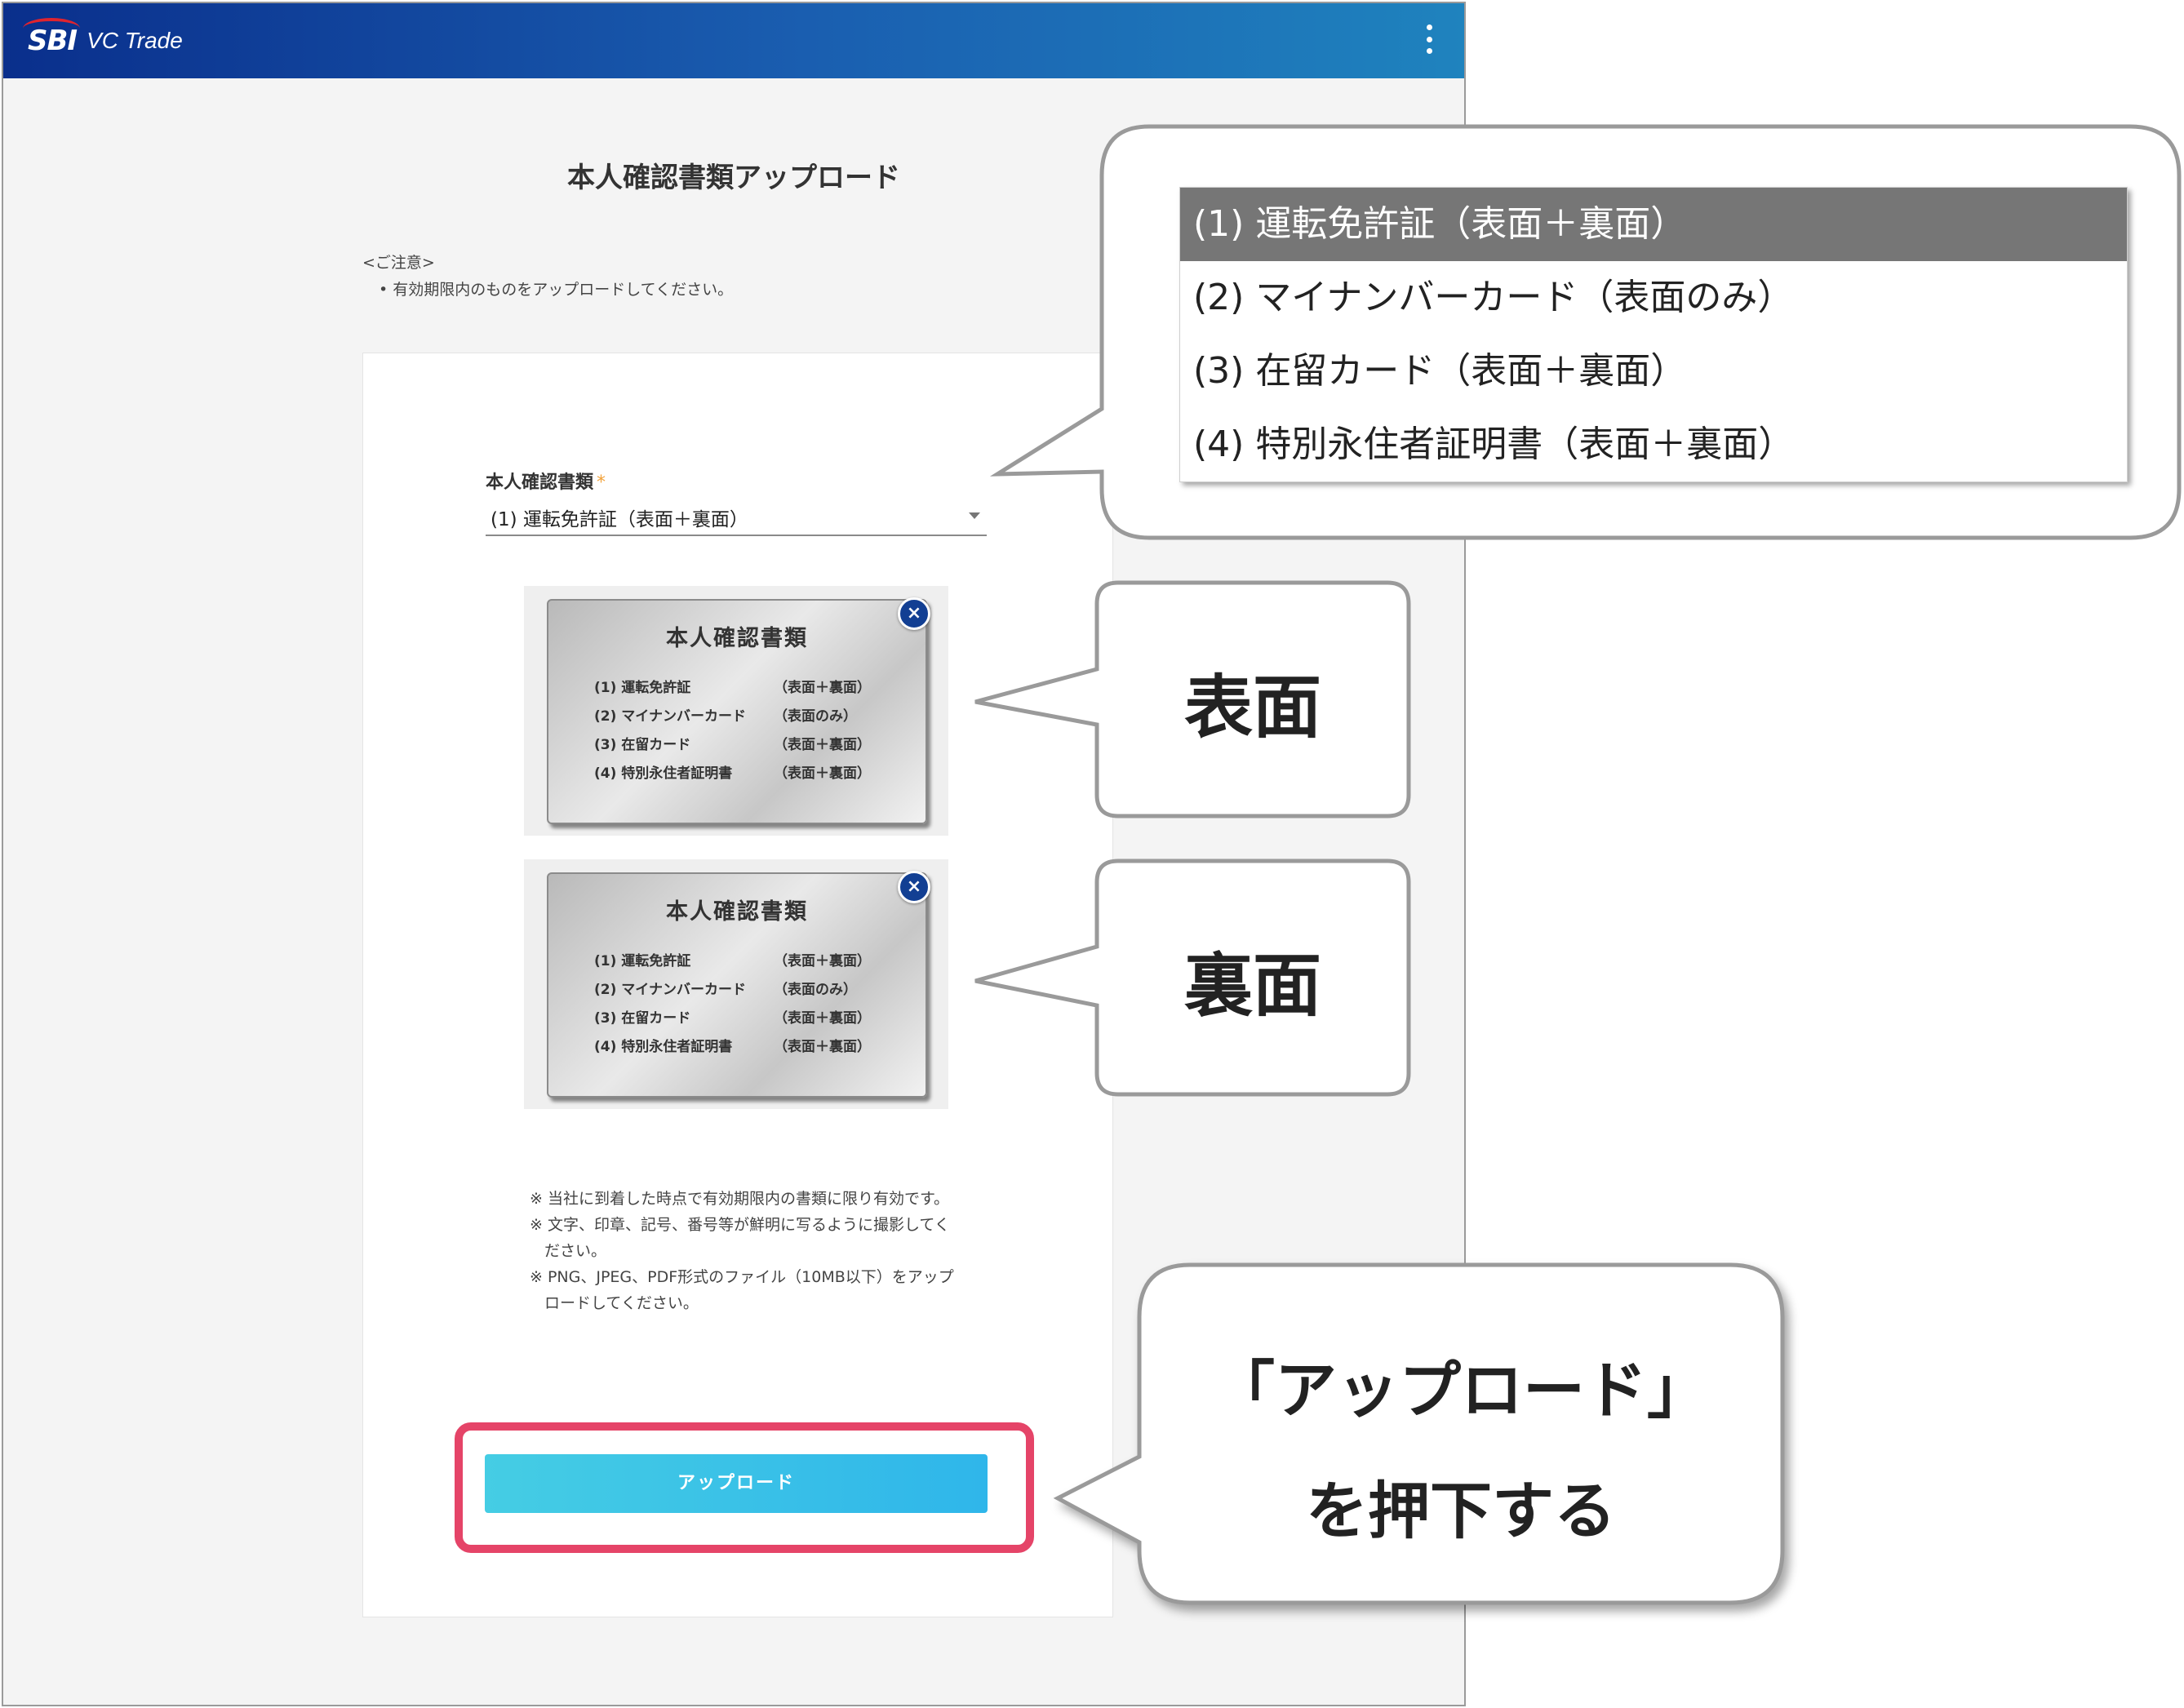 Image resolution: width=2184 pixels, height=1708 pixels. I want to click on dropdown-option: (4) 特別永住者証明書（表面＋裏面）, so click(1654, 445).